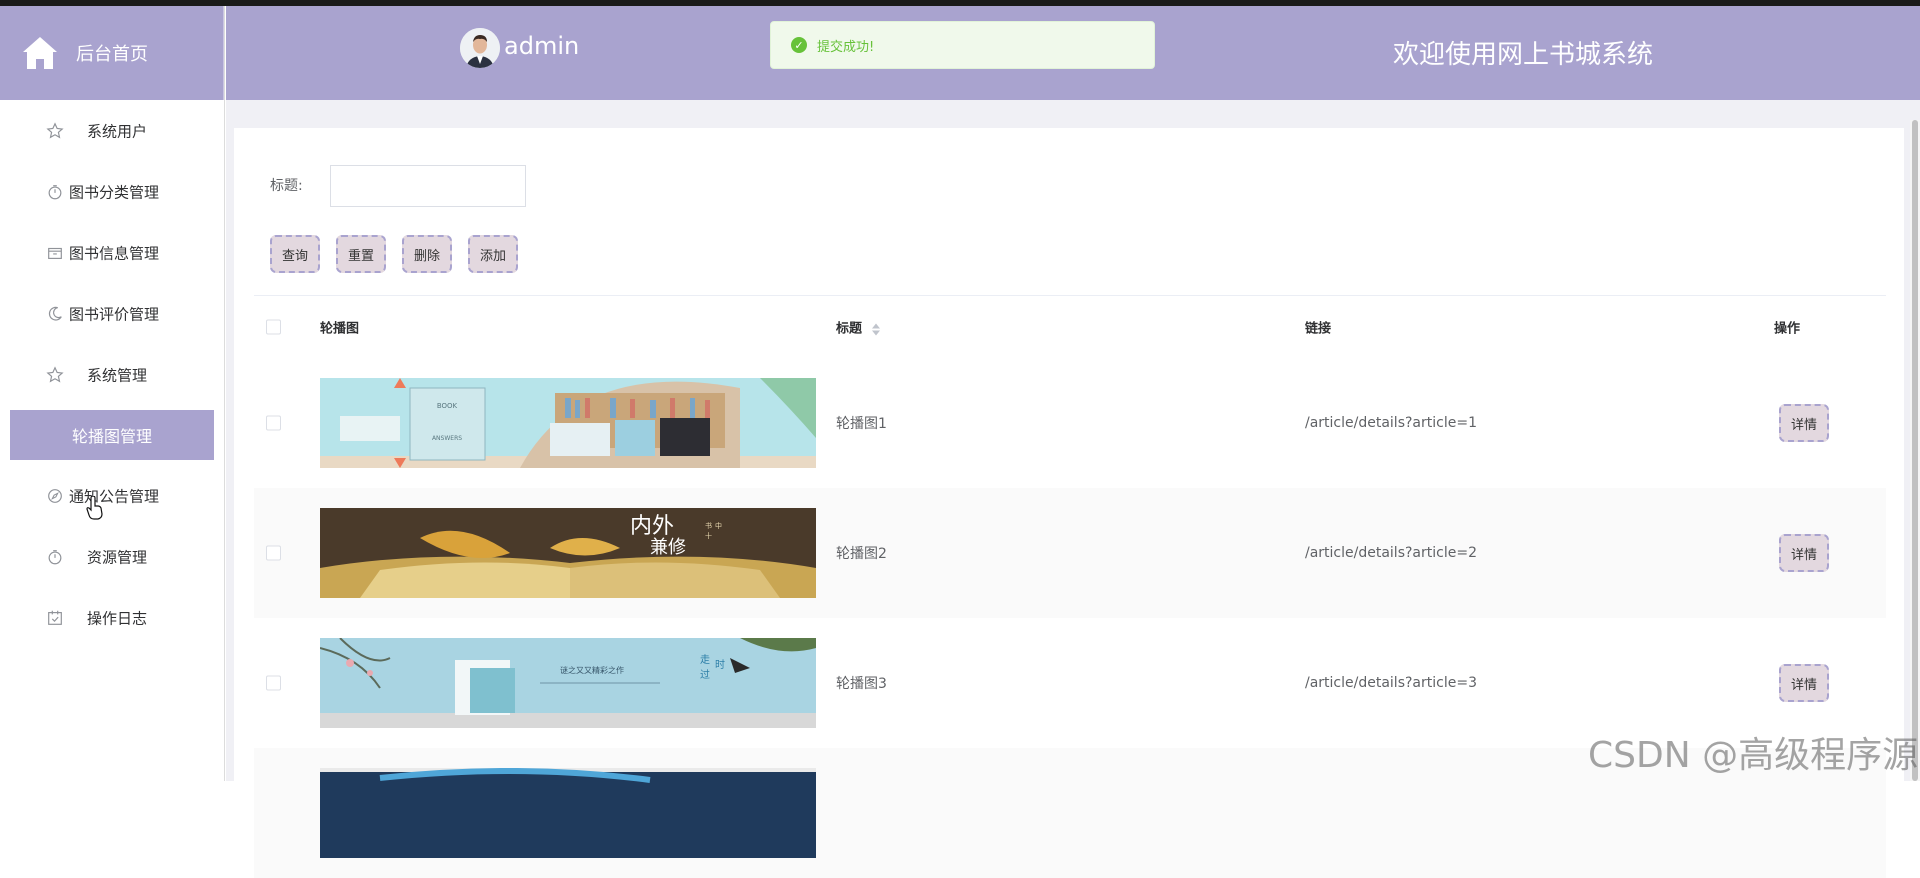 The height and width of the screenshot is (878, 1920). Describe the element at coordinates (592, 670) in the screenshot. I see `svg-text: 谜之又又精彩之作` at that location.